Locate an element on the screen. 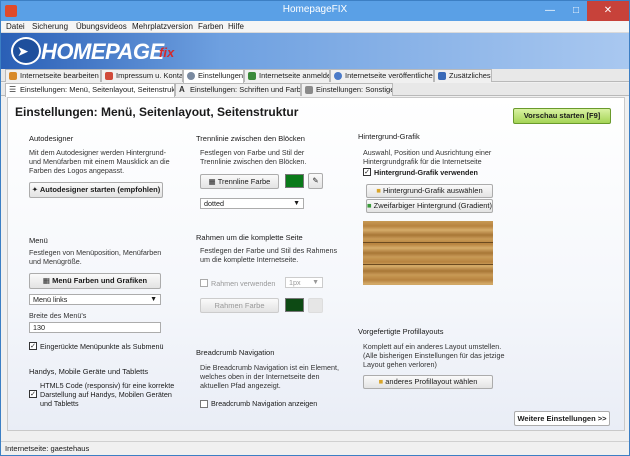 The height and width of the screenshot is (456, 630). extras-icon is located at coordinates (442, 76).